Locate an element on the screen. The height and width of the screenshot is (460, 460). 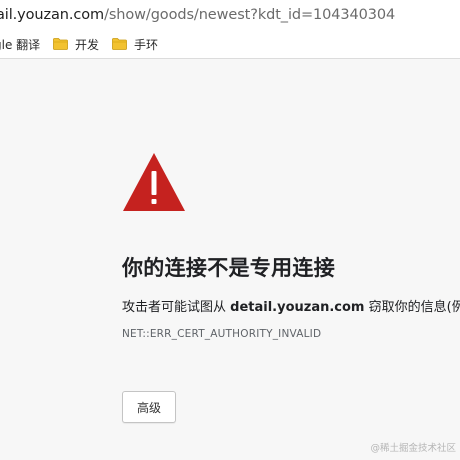
description-domain: detail.youzan.com is located at coordinates (297, 307).